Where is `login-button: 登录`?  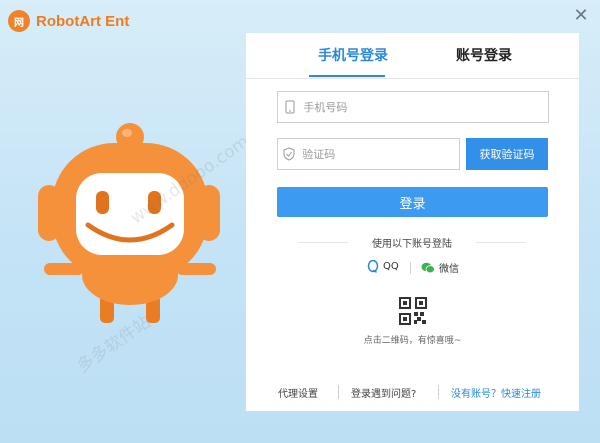 login-button: 登录 is located at coordinates (412, 202).